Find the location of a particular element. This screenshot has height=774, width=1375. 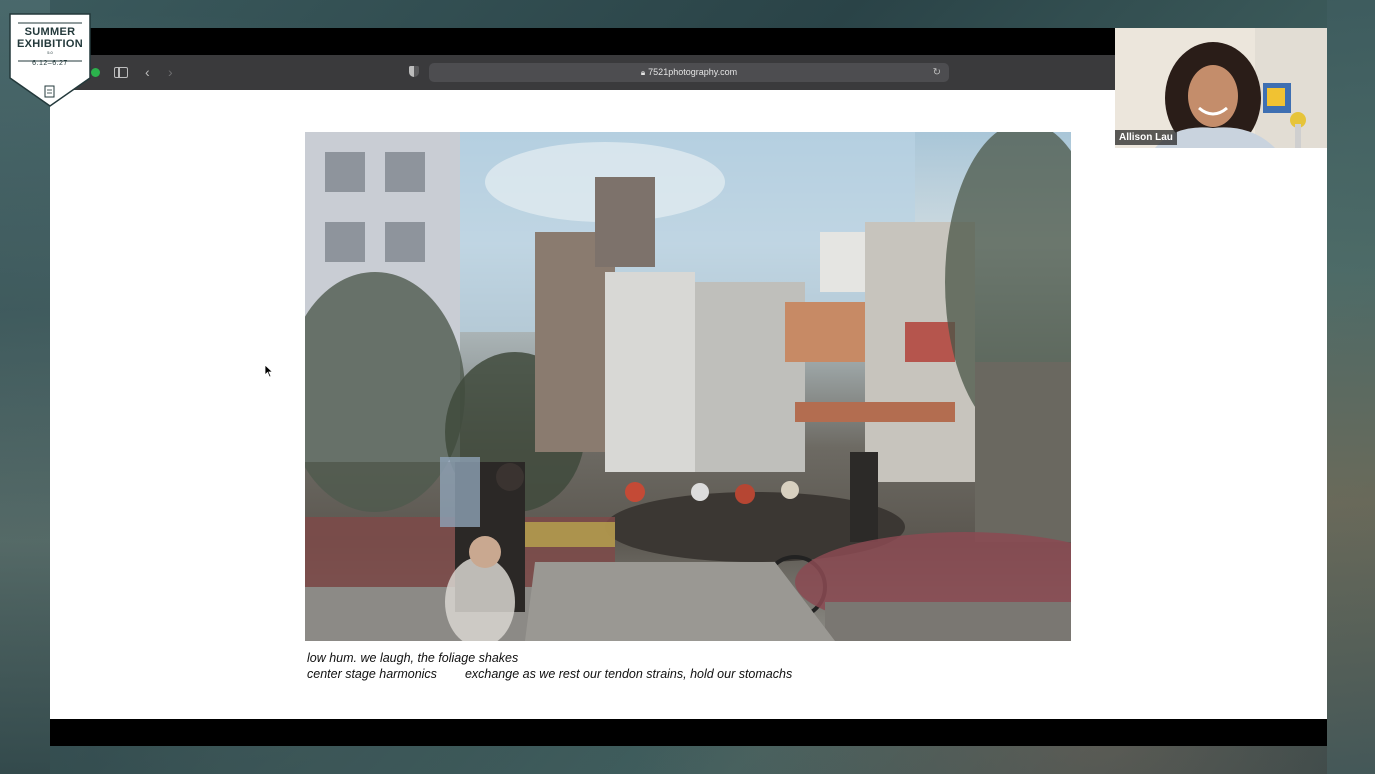

sidebar-icon is located at coordinates (121, 72).